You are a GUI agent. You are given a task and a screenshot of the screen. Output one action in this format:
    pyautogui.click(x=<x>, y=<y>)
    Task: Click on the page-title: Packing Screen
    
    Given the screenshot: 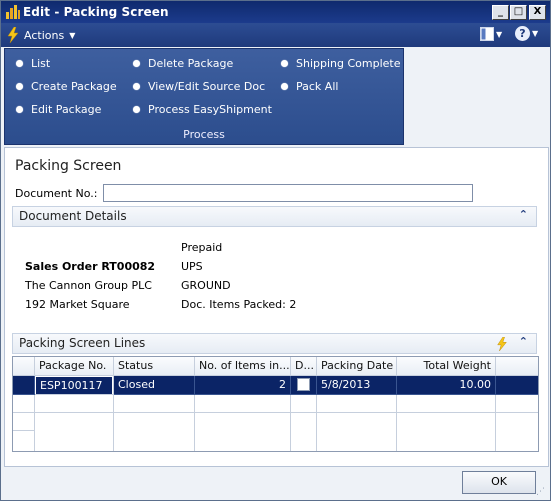 What is the action you would take?
    pyautogui.click(x=68, y=166)
    